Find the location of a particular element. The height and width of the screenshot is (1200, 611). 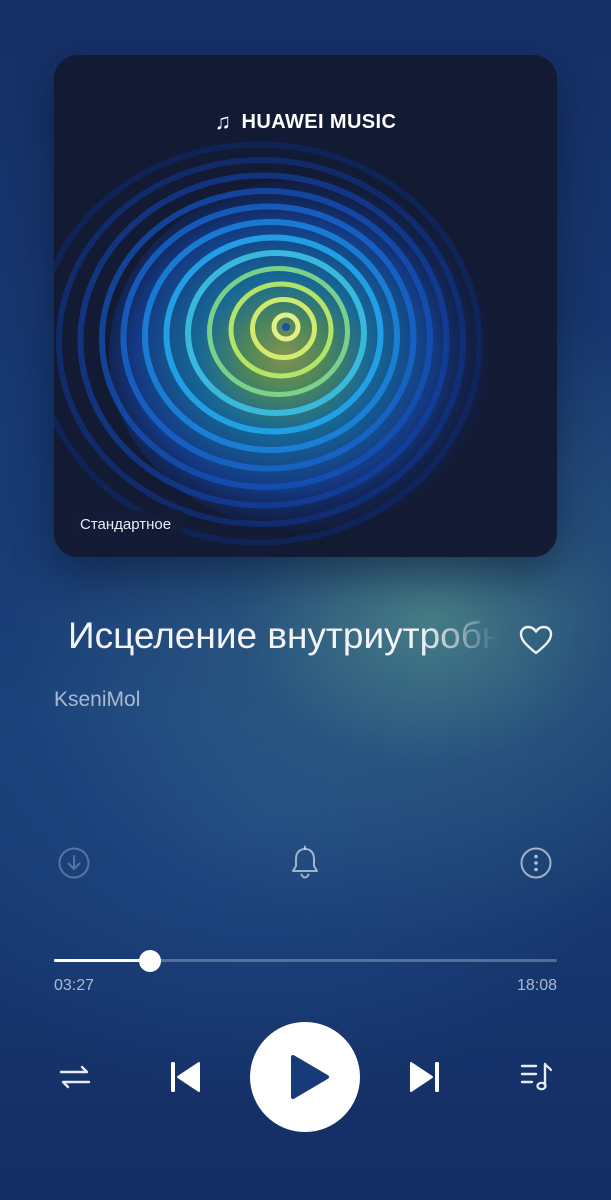

progress-slider is located at coordinates (305, 961).